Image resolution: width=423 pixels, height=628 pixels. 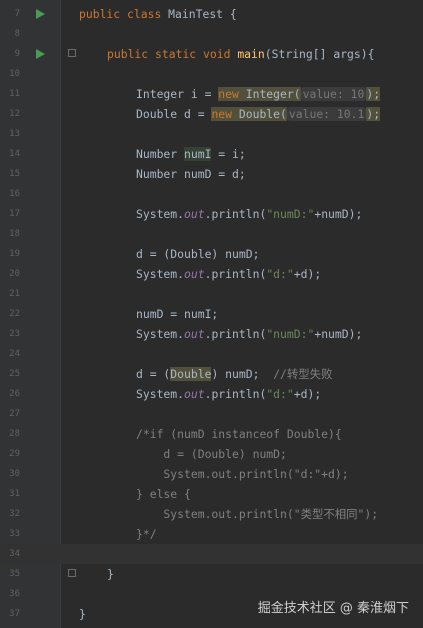 What do you see at coordinates (211, 34) in the screenshot?
I see `code-line: 8` at bounding box center [211, 34].